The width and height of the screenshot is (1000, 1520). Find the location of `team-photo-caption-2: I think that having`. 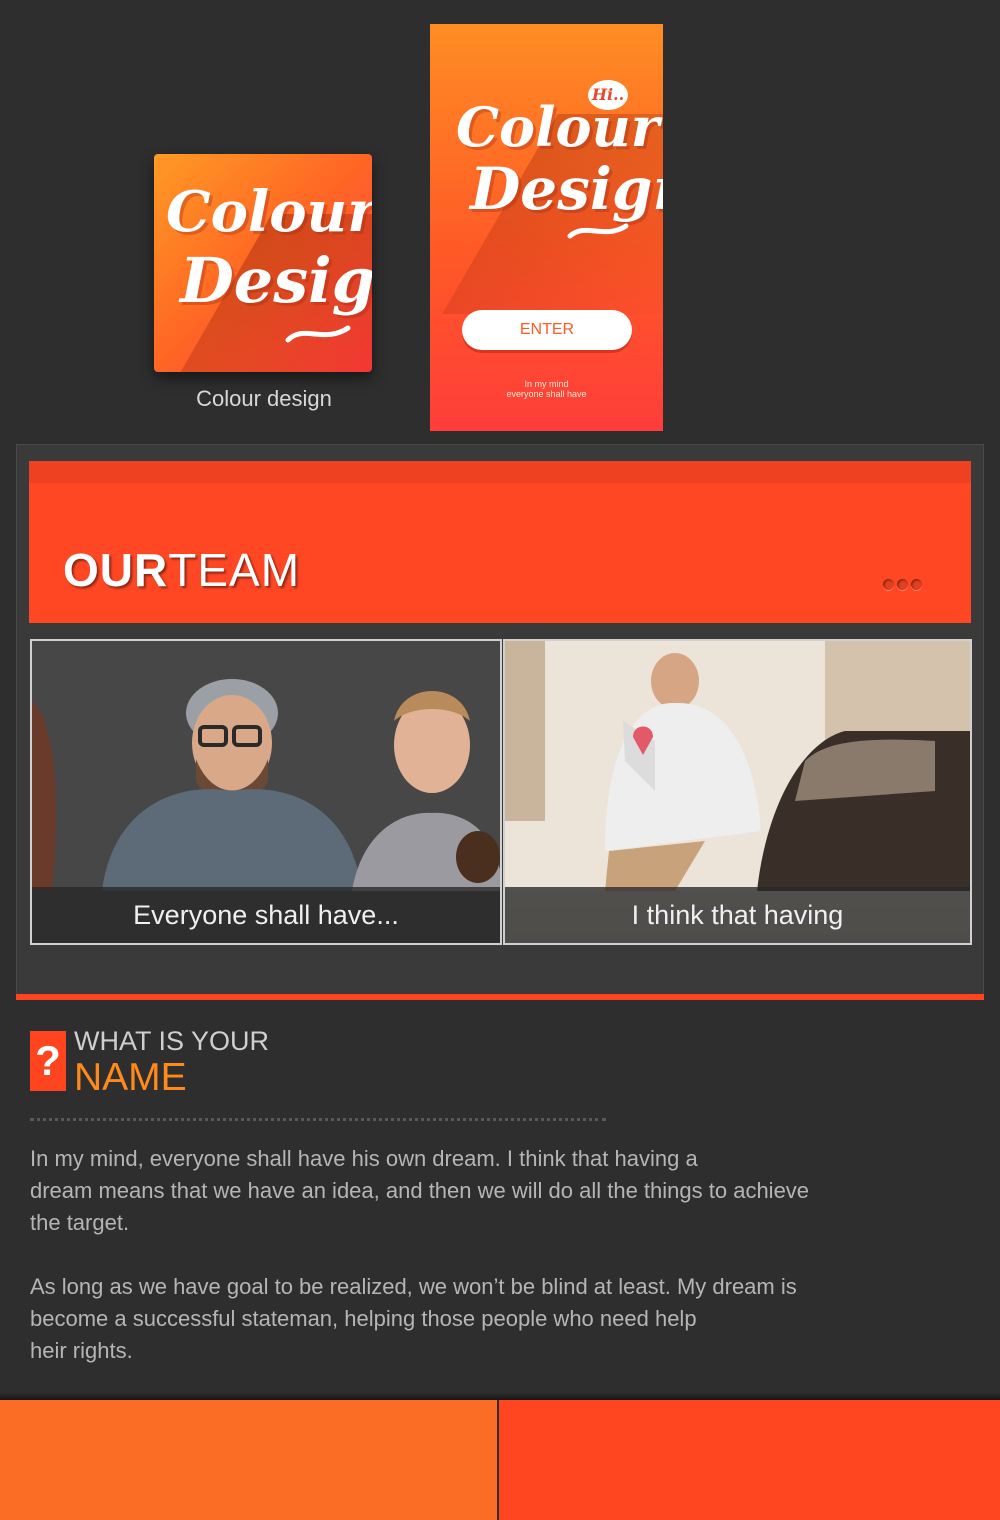

team-photo-caption-2: I think that having is located at coordinates (737, 915).